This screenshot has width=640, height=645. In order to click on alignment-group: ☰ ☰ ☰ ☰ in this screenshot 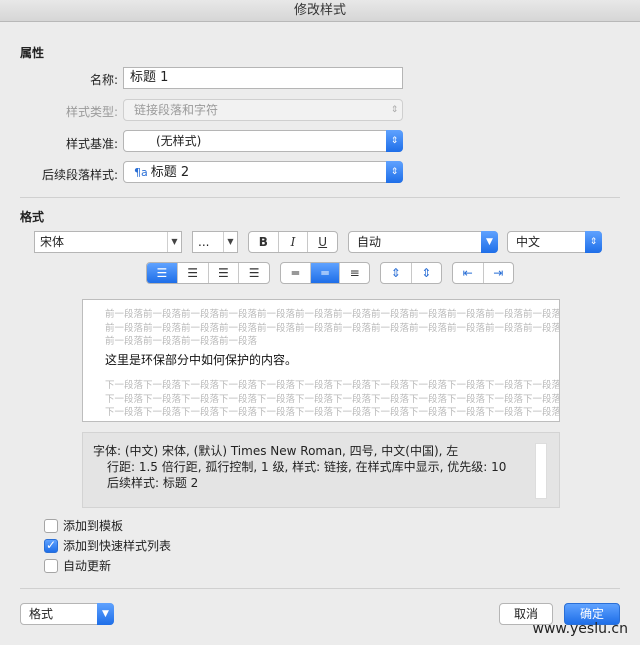, I will do `click(208, 273)`.